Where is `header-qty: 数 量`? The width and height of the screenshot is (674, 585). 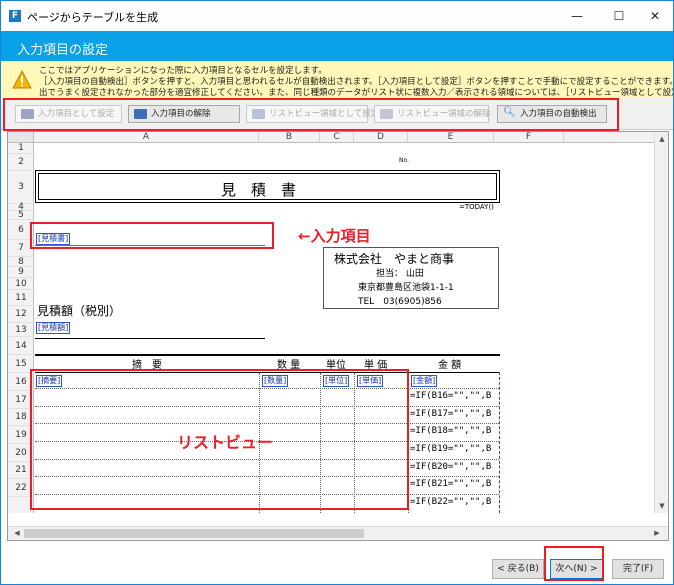
header-qty: 数 量 is located at coordinates (289, 365).